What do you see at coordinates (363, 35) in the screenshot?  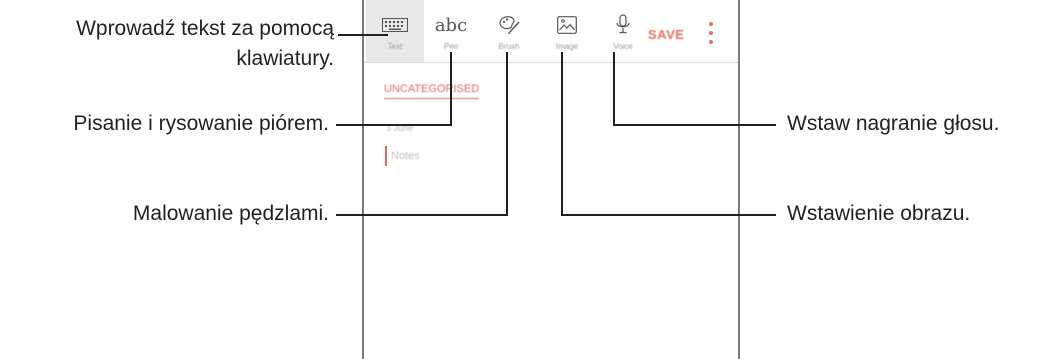 I see `leader-line-keyboard` at bounding box center [363, 35].